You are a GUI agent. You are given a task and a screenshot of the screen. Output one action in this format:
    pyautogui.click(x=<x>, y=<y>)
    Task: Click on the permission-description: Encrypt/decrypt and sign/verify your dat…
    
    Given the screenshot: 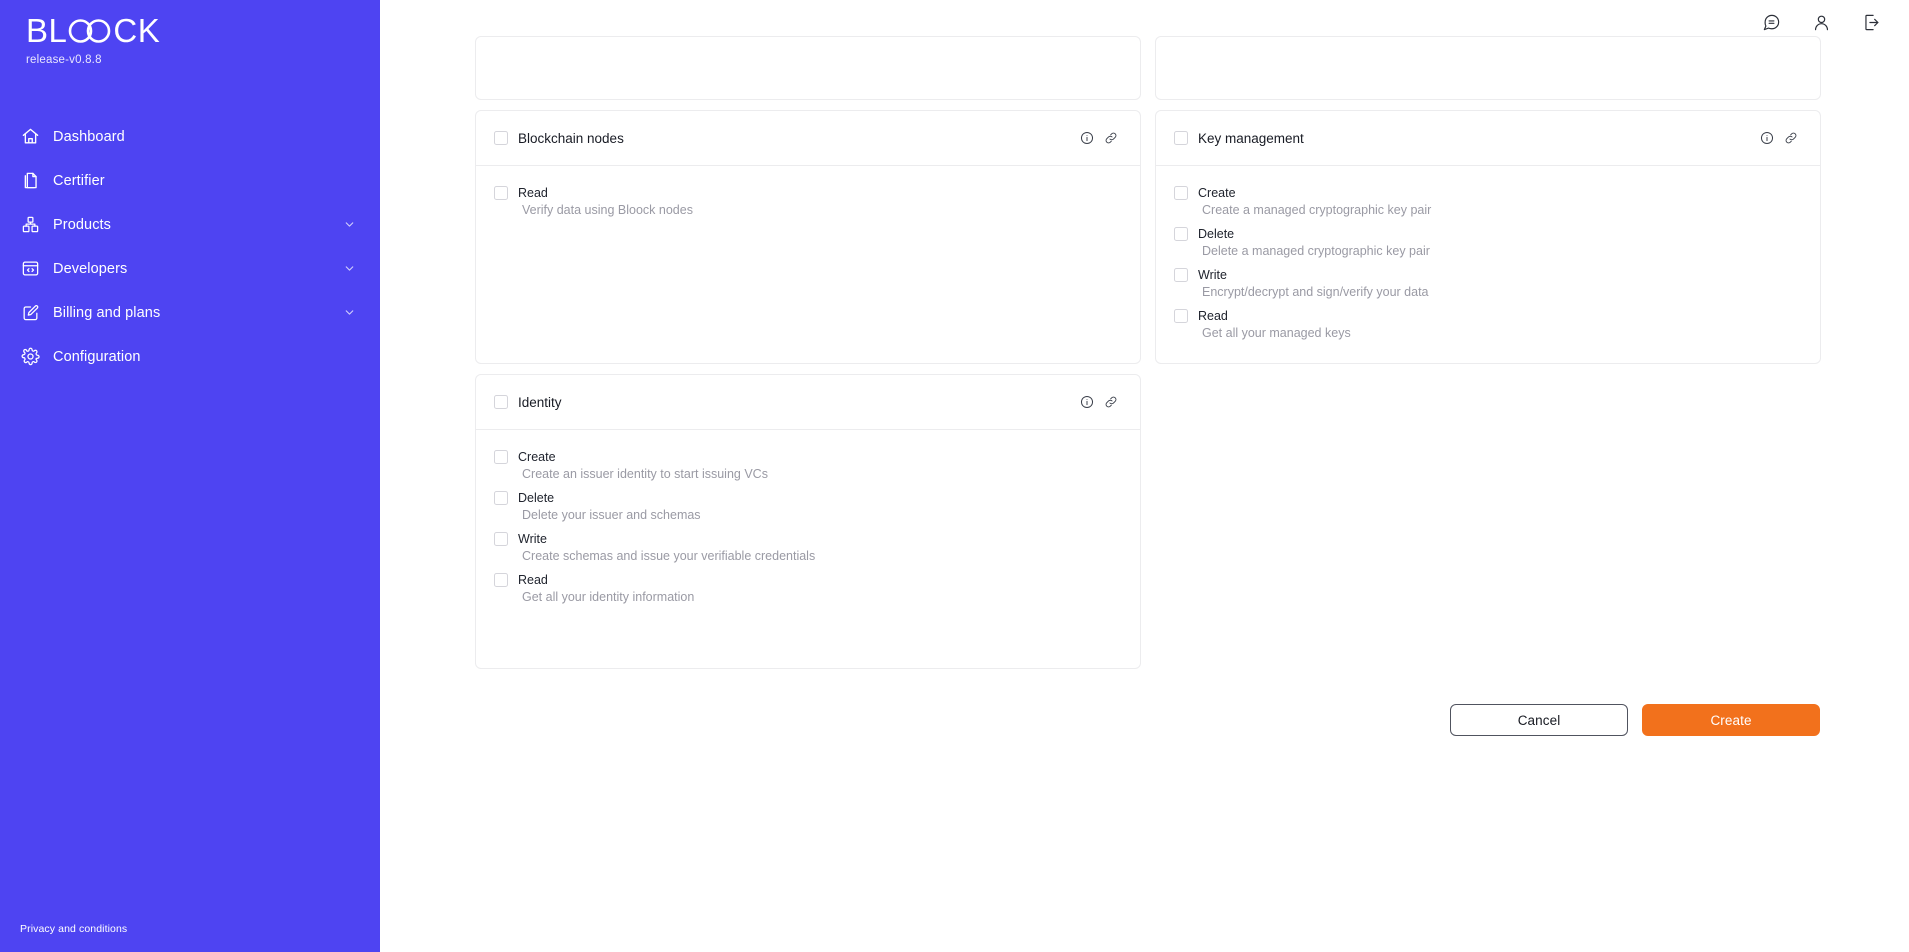 What is the action you would take?
    pyautogui.click(x=1315, y=292)
    